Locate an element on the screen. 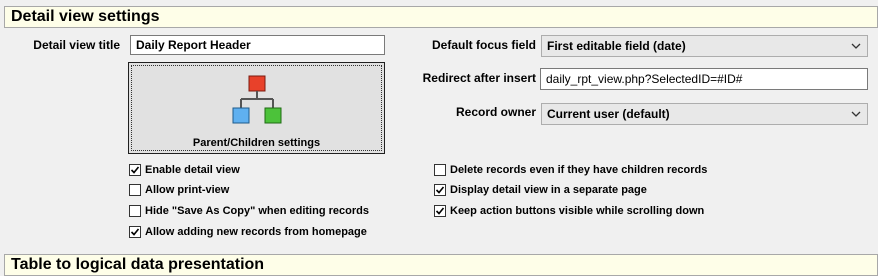 This screenshot has height=276, width=878. allow-print-view-checkbox: Allow print-view is located at coordinates (179, 190).